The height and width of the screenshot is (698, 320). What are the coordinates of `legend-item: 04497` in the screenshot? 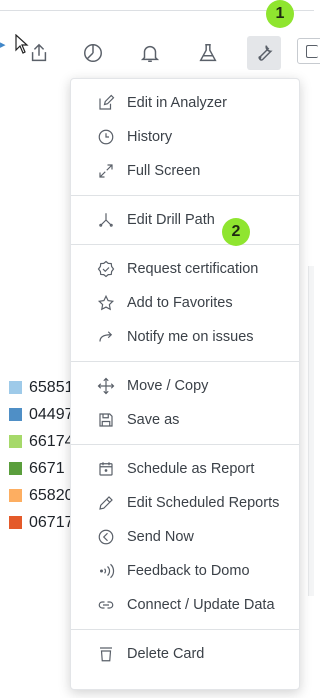 It's located at (41, 414).